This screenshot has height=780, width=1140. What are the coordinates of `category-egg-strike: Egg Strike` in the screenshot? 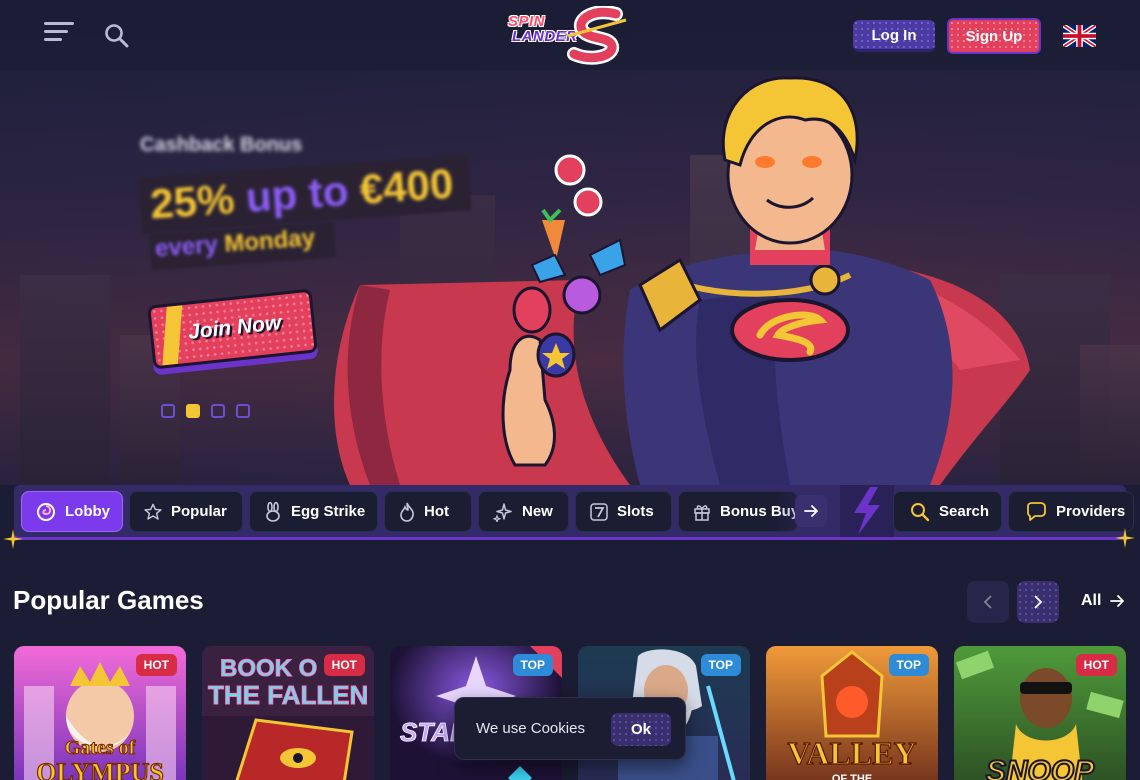 It's located at (313, 511).